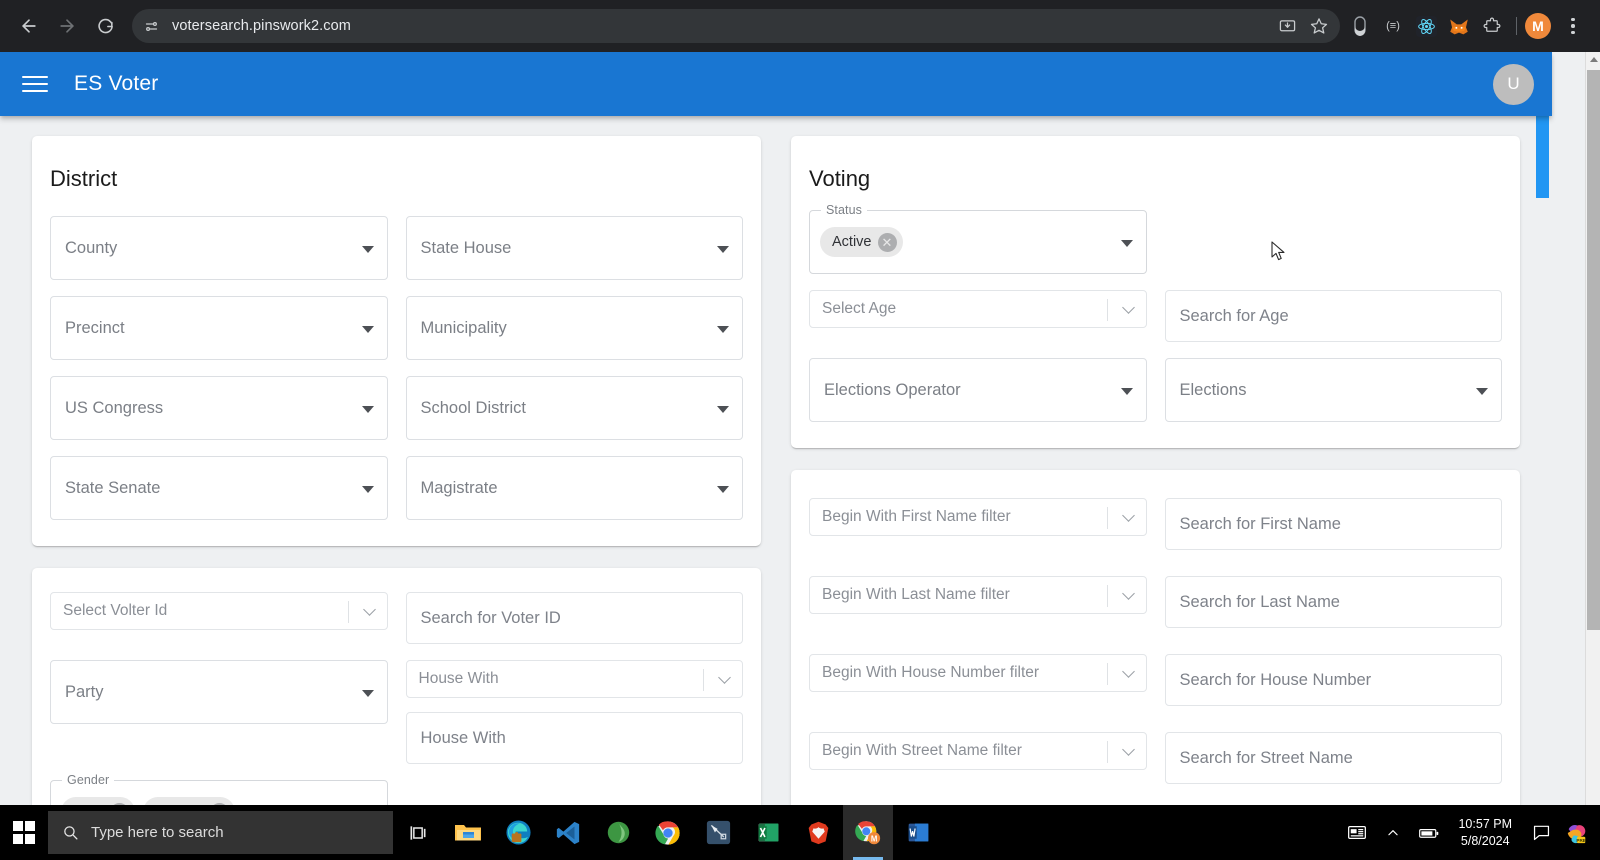 The height and width of the screenshot is (860, 1600). I want to click on clock-time: 10:57 PM, so click(1485, 823).